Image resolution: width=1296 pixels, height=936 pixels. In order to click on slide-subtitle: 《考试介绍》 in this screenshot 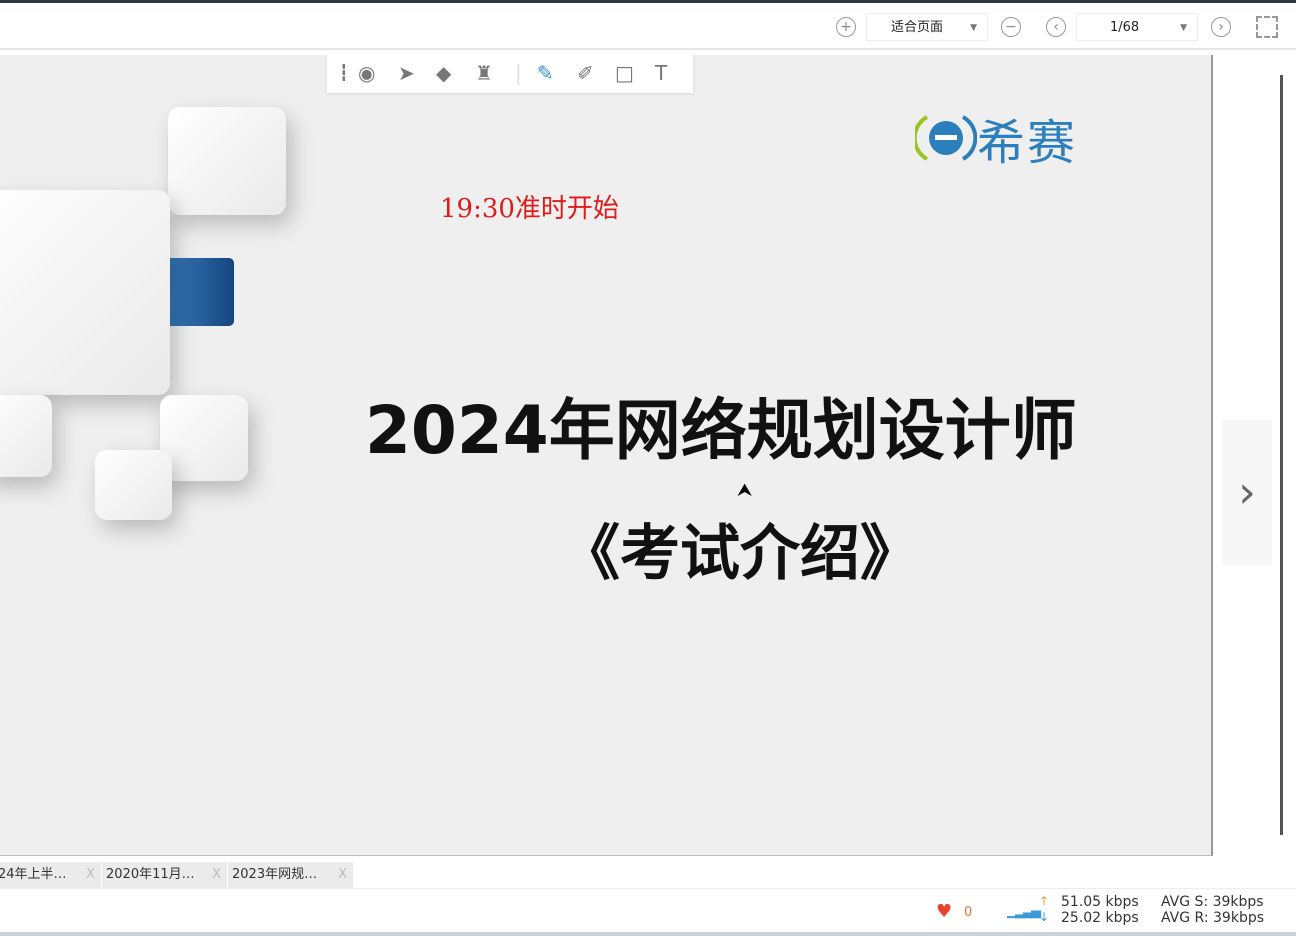, I will do `click(740, 554)`.